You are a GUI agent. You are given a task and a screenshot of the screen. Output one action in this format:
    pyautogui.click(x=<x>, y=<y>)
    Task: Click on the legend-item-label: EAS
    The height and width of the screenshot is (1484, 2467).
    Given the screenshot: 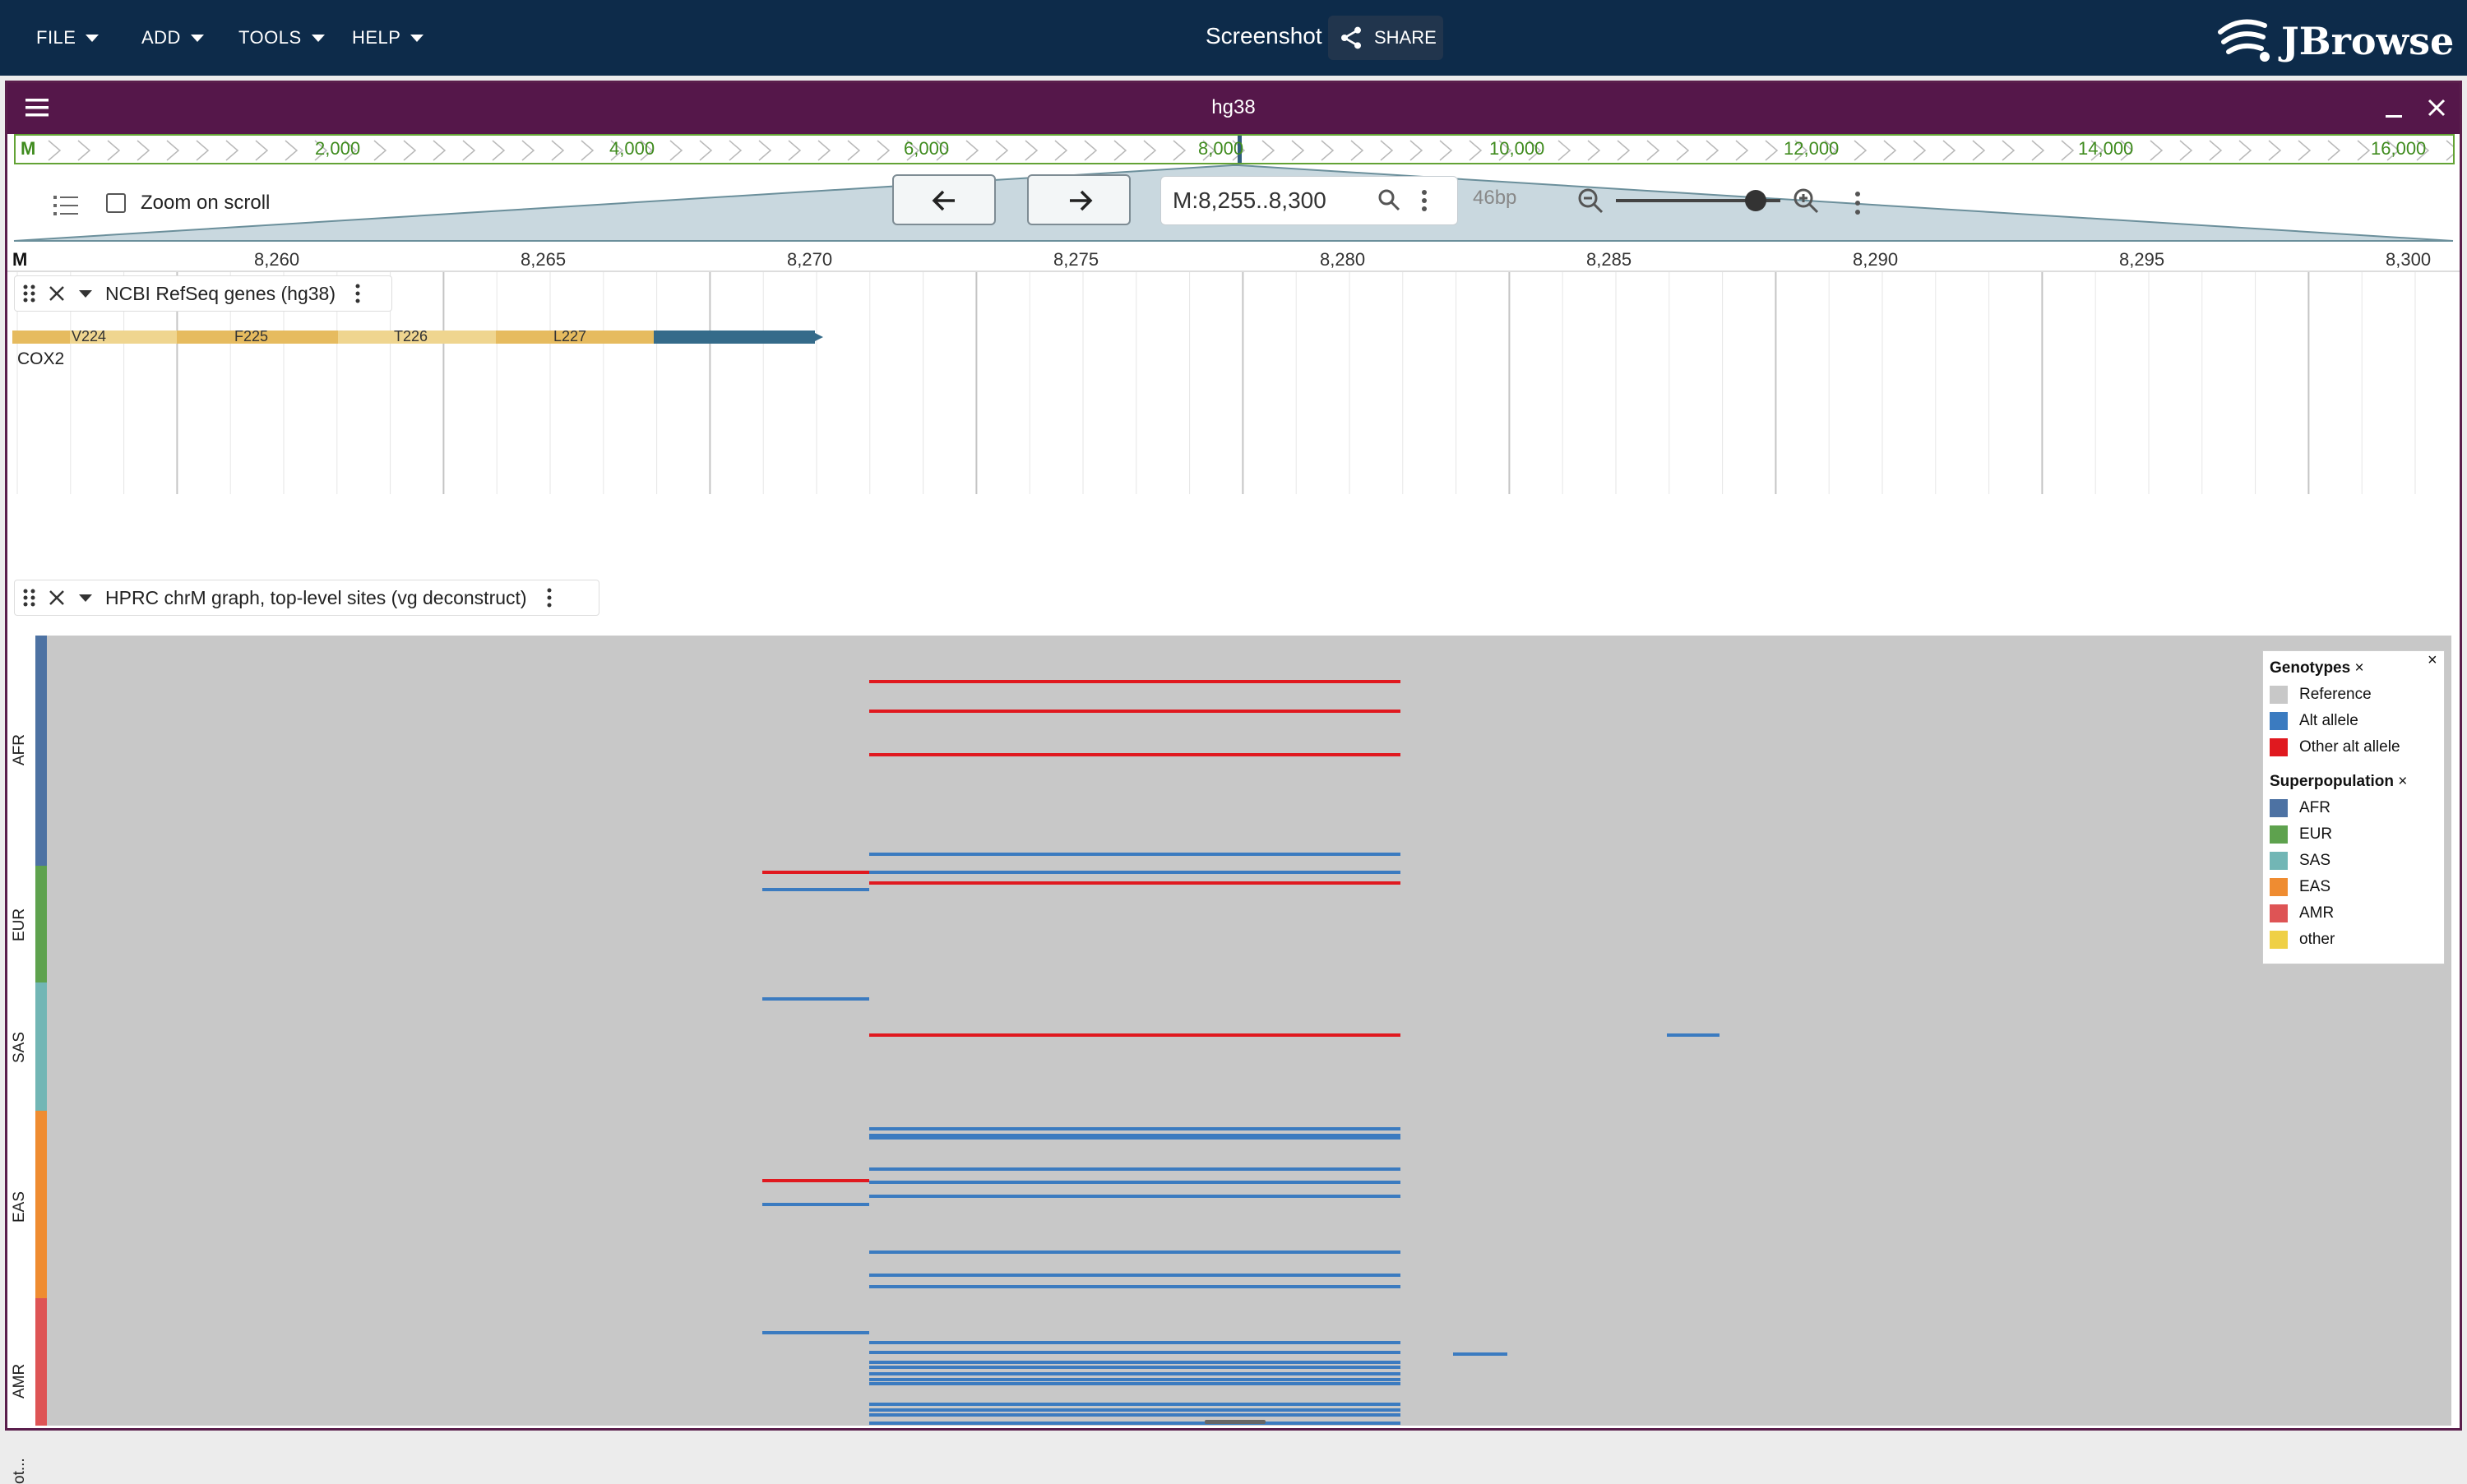 What is the action you would take?
    pyautogui.click(x=2315, y=887)
    